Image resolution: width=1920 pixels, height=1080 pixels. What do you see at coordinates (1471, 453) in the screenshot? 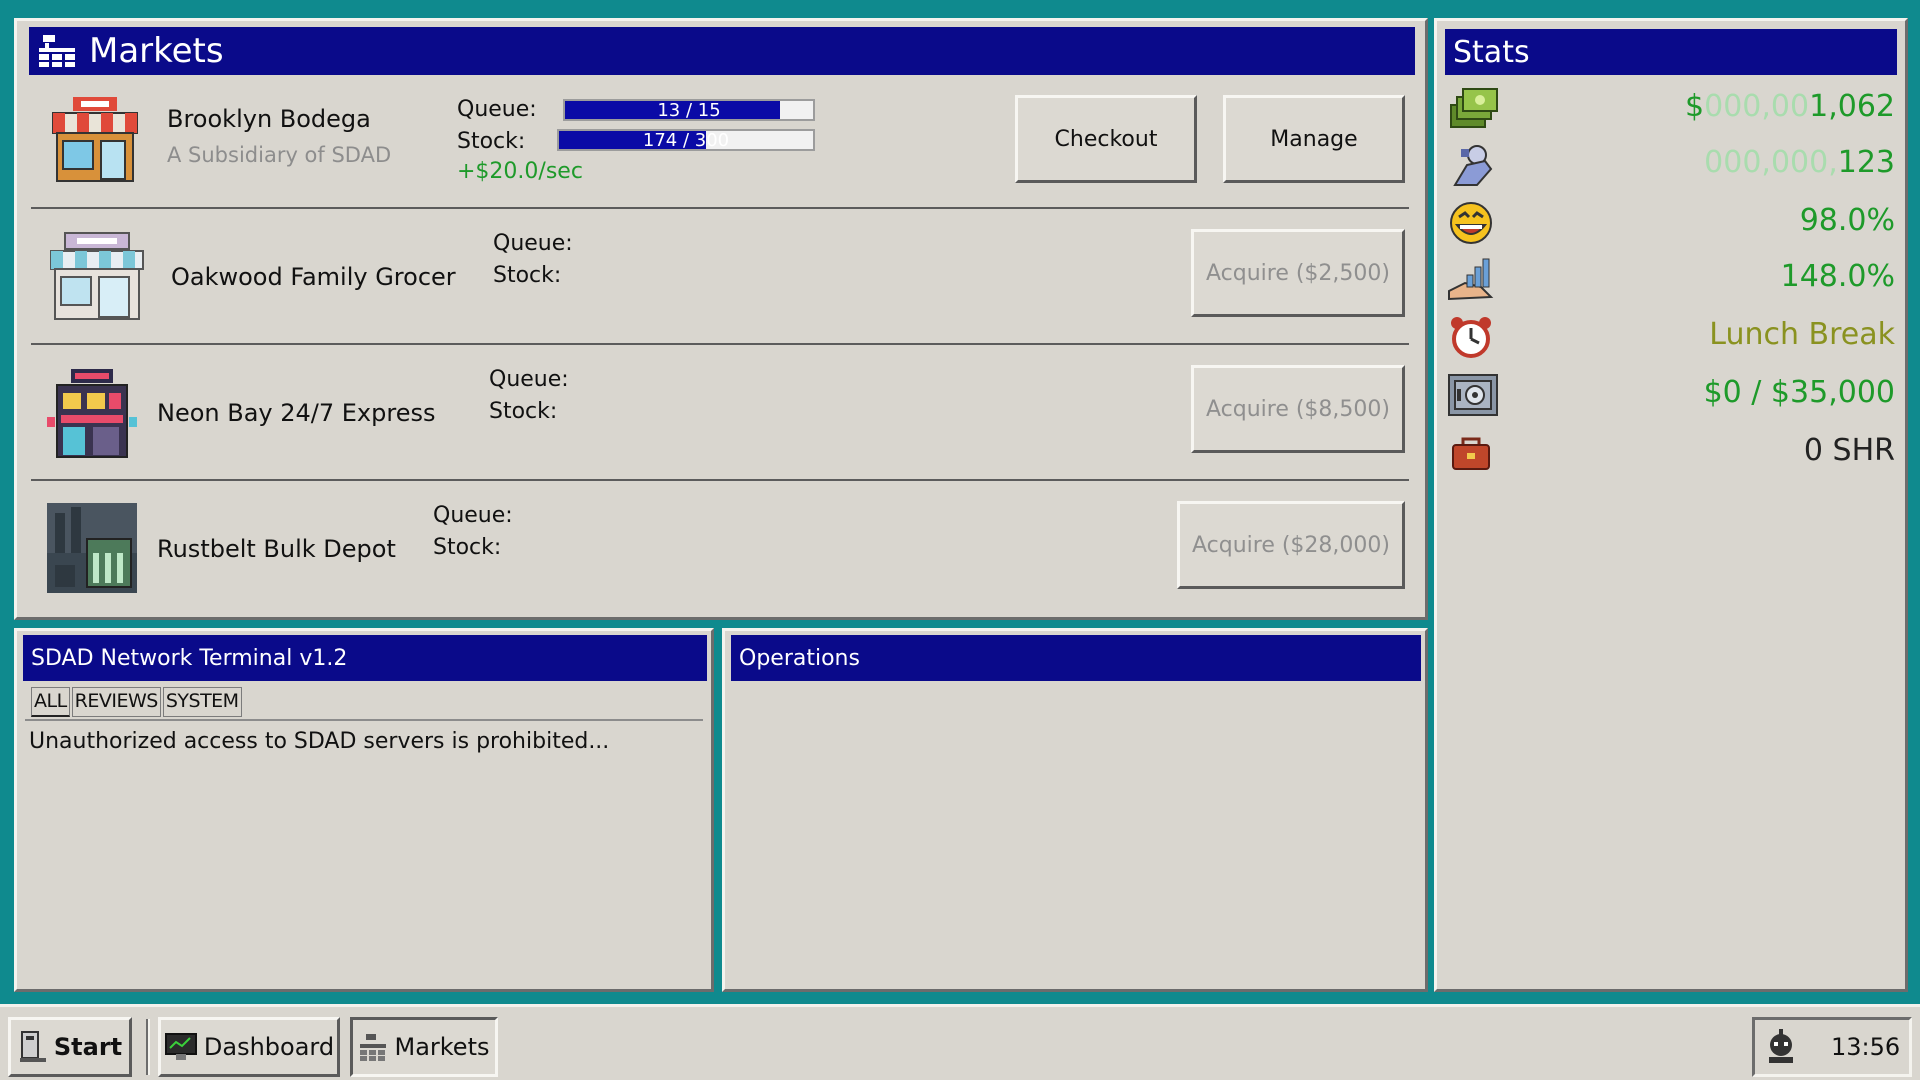
I see `briefcase-icon` at bounding box center [1471, 453].